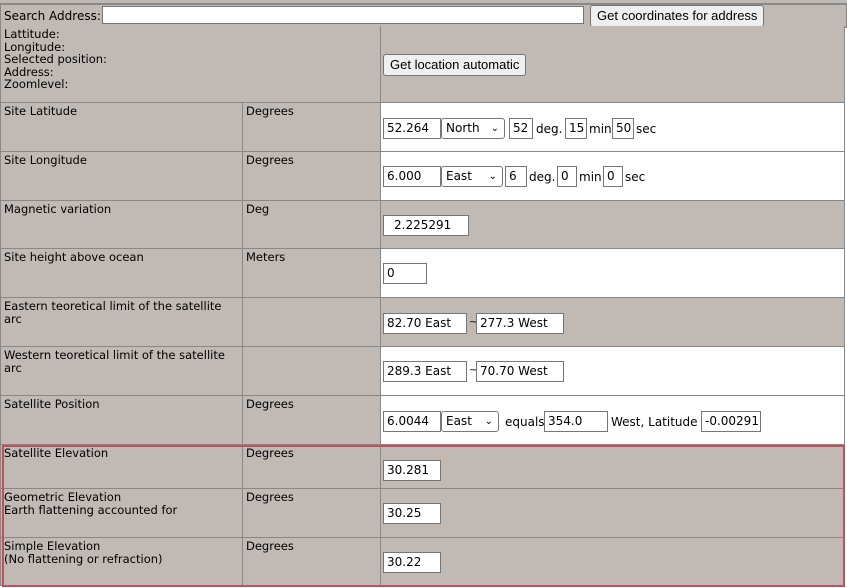 Image resolution: width=847 pixels, height=588 pixels. Describe the element at coordinates (425, 323) in the screenshot. I see `eastern-limit-east-value: 82.70 East` at that location.